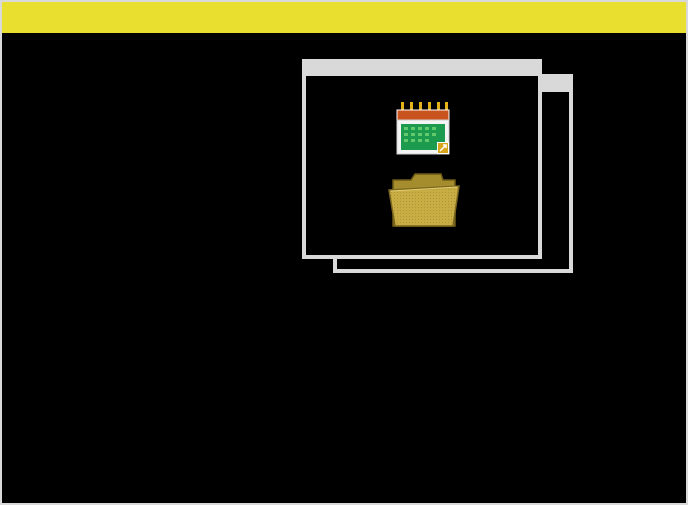  I want to click on calendar-icon, so click(424, 130).